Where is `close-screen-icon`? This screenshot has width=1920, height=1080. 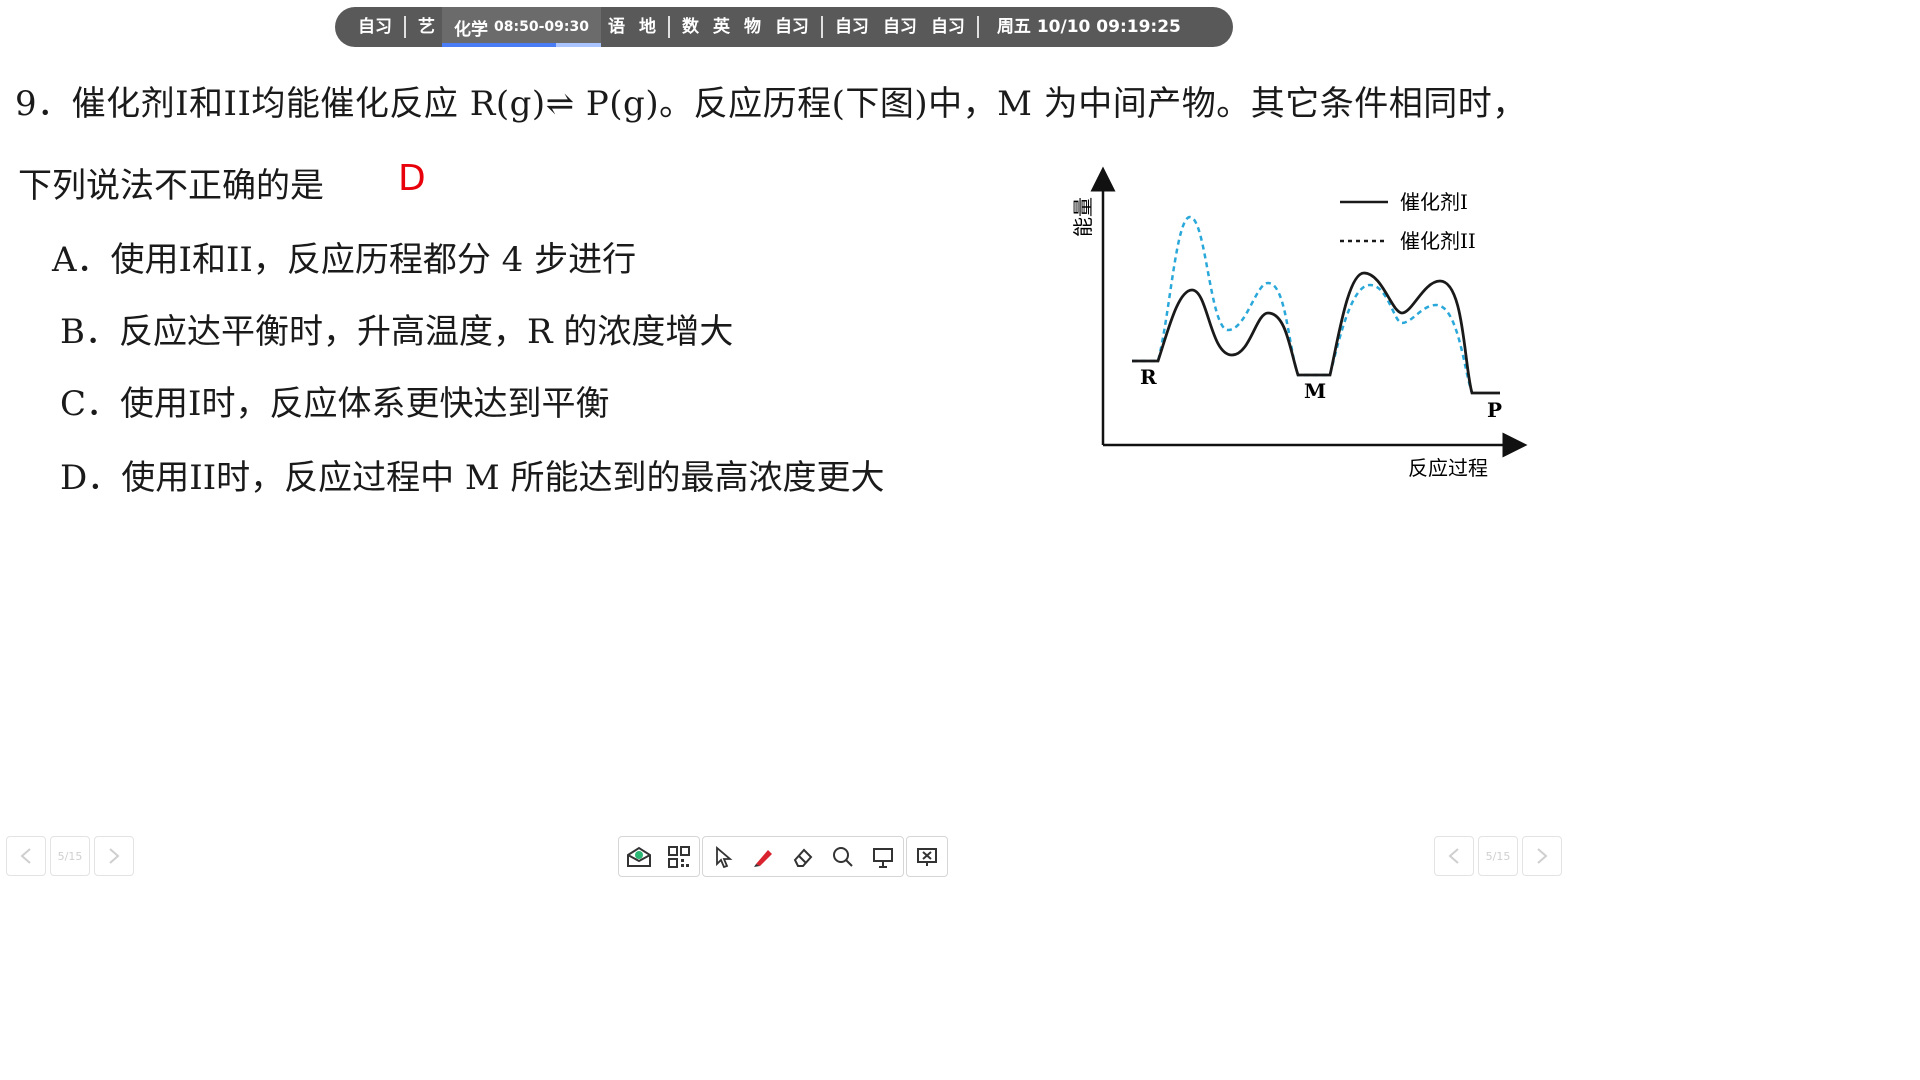 close-screen-icon is located at coordinates (927, 856).